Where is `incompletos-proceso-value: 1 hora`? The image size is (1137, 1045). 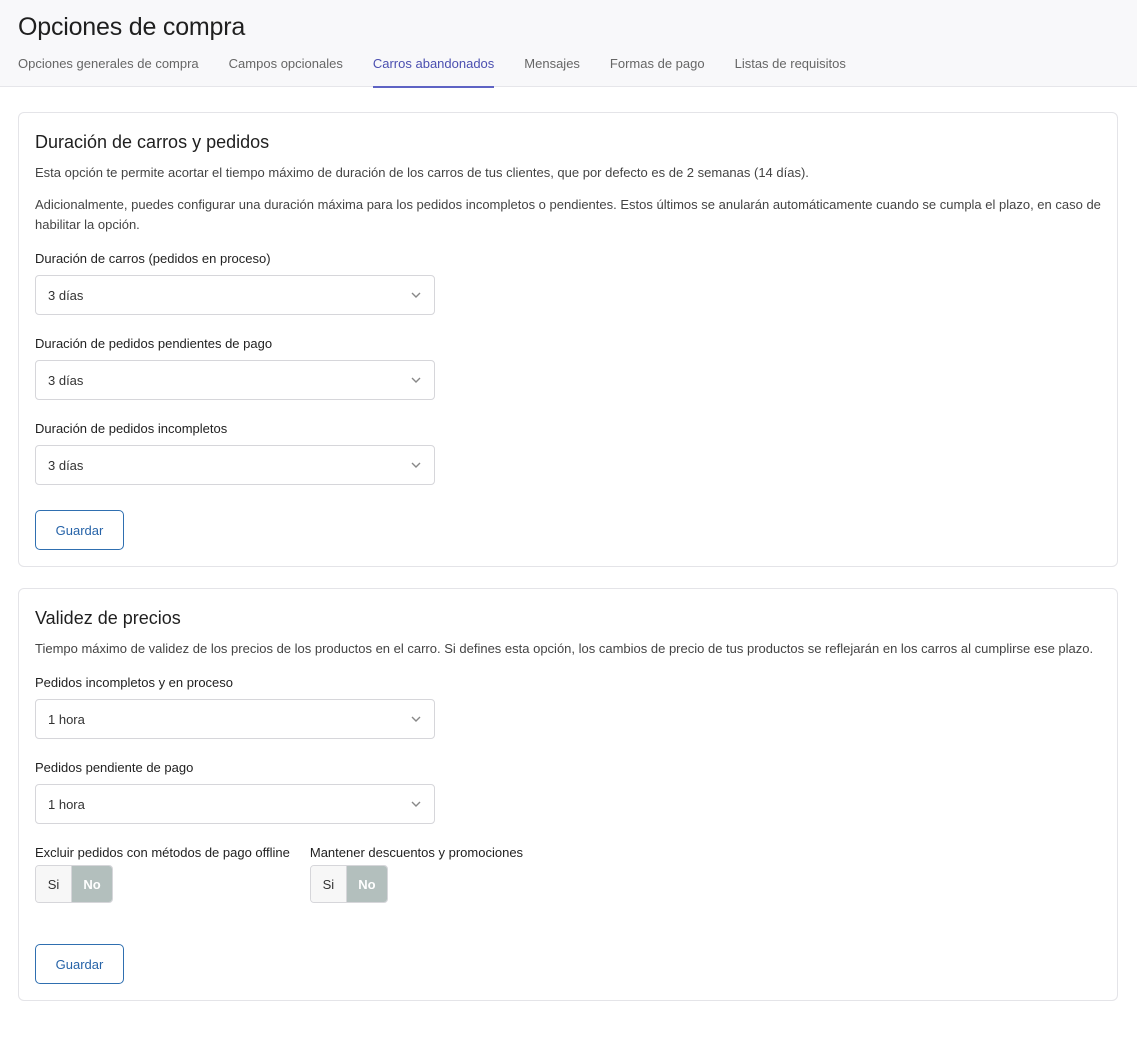 incompletos-proceso-value: 1 hora is located at coordinates (66, 719).